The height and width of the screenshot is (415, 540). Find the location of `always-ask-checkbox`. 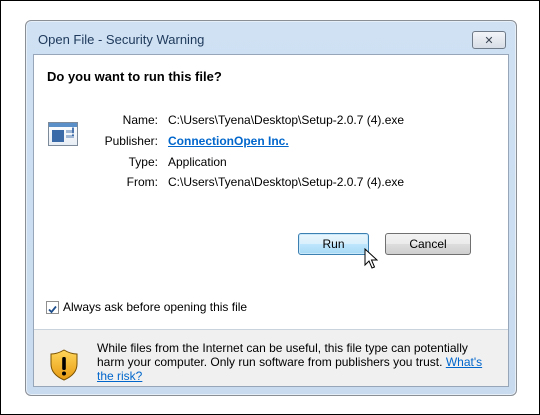

always-ask-checkbox is located at coordinates (52, 307).